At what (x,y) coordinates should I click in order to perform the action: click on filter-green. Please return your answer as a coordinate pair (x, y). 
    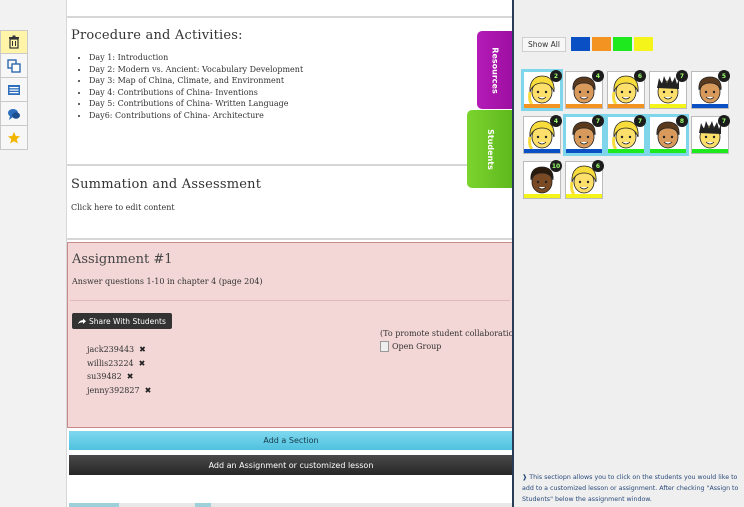
    Looking at the image, I should click on (622, 44).